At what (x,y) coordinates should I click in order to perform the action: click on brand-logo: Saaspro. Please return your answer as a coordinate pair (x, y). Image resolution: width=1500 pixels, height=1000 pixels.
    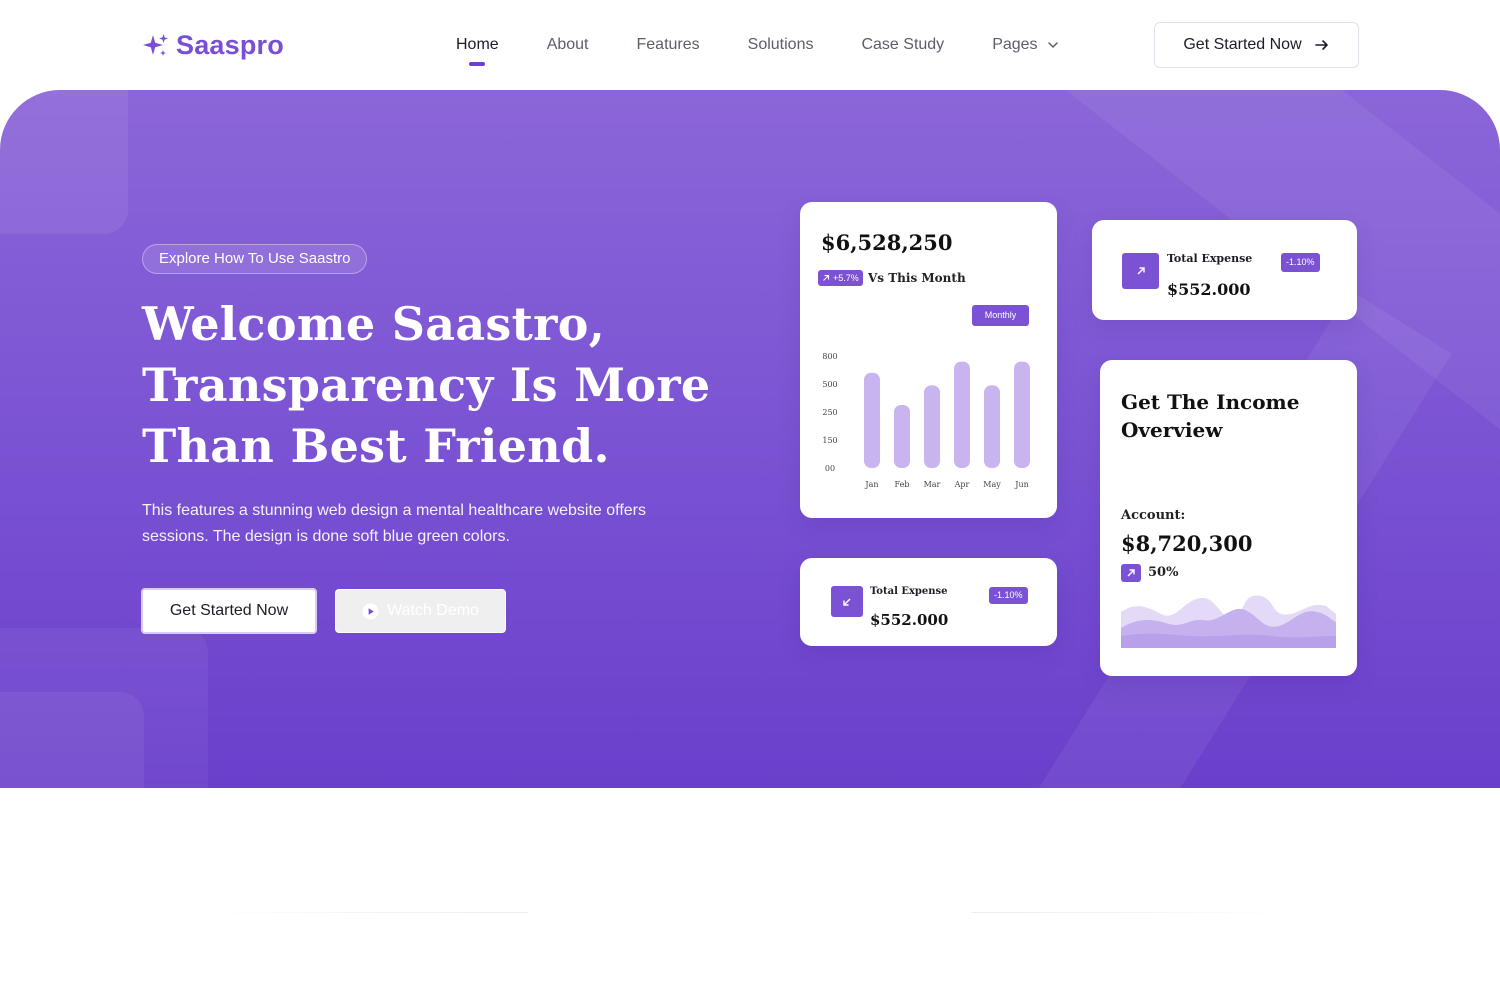
    Looking at the image, I should click on (213, 45).